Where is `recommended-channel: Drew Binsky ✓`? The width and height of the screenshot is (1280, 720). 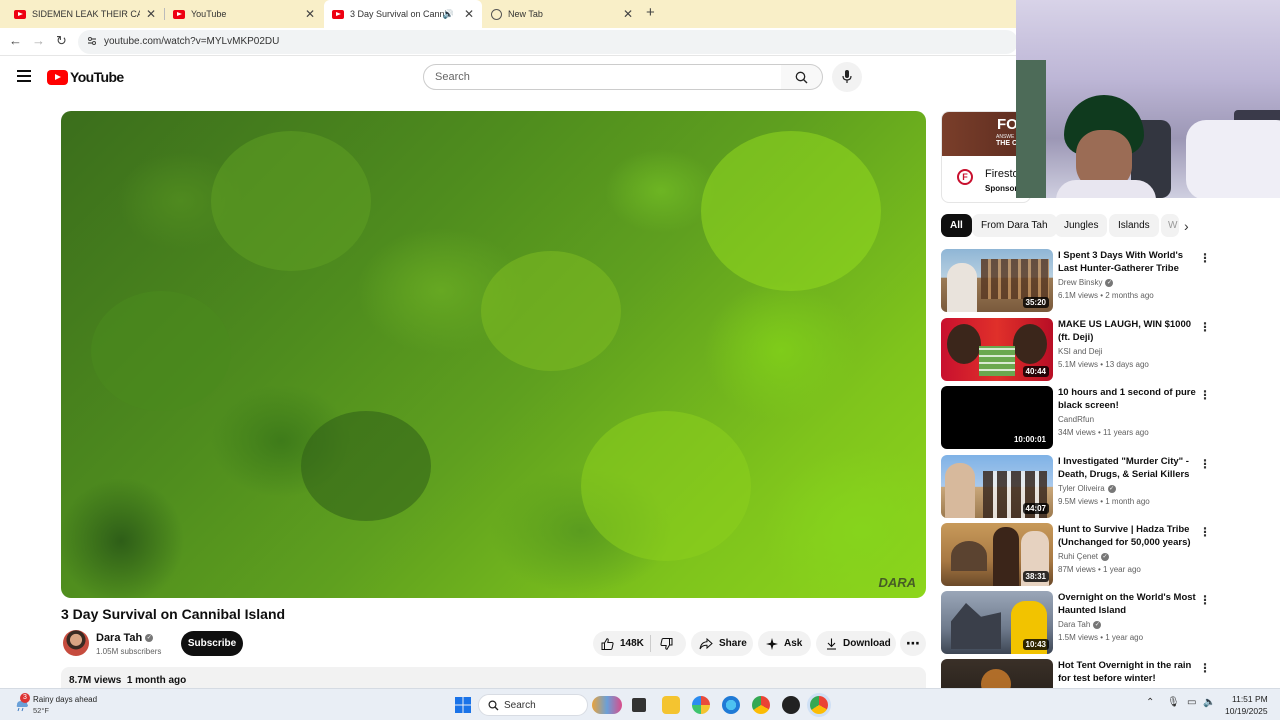
recommended-channel: Drew Binsky ✓ is located at coordinates (1086, 282).